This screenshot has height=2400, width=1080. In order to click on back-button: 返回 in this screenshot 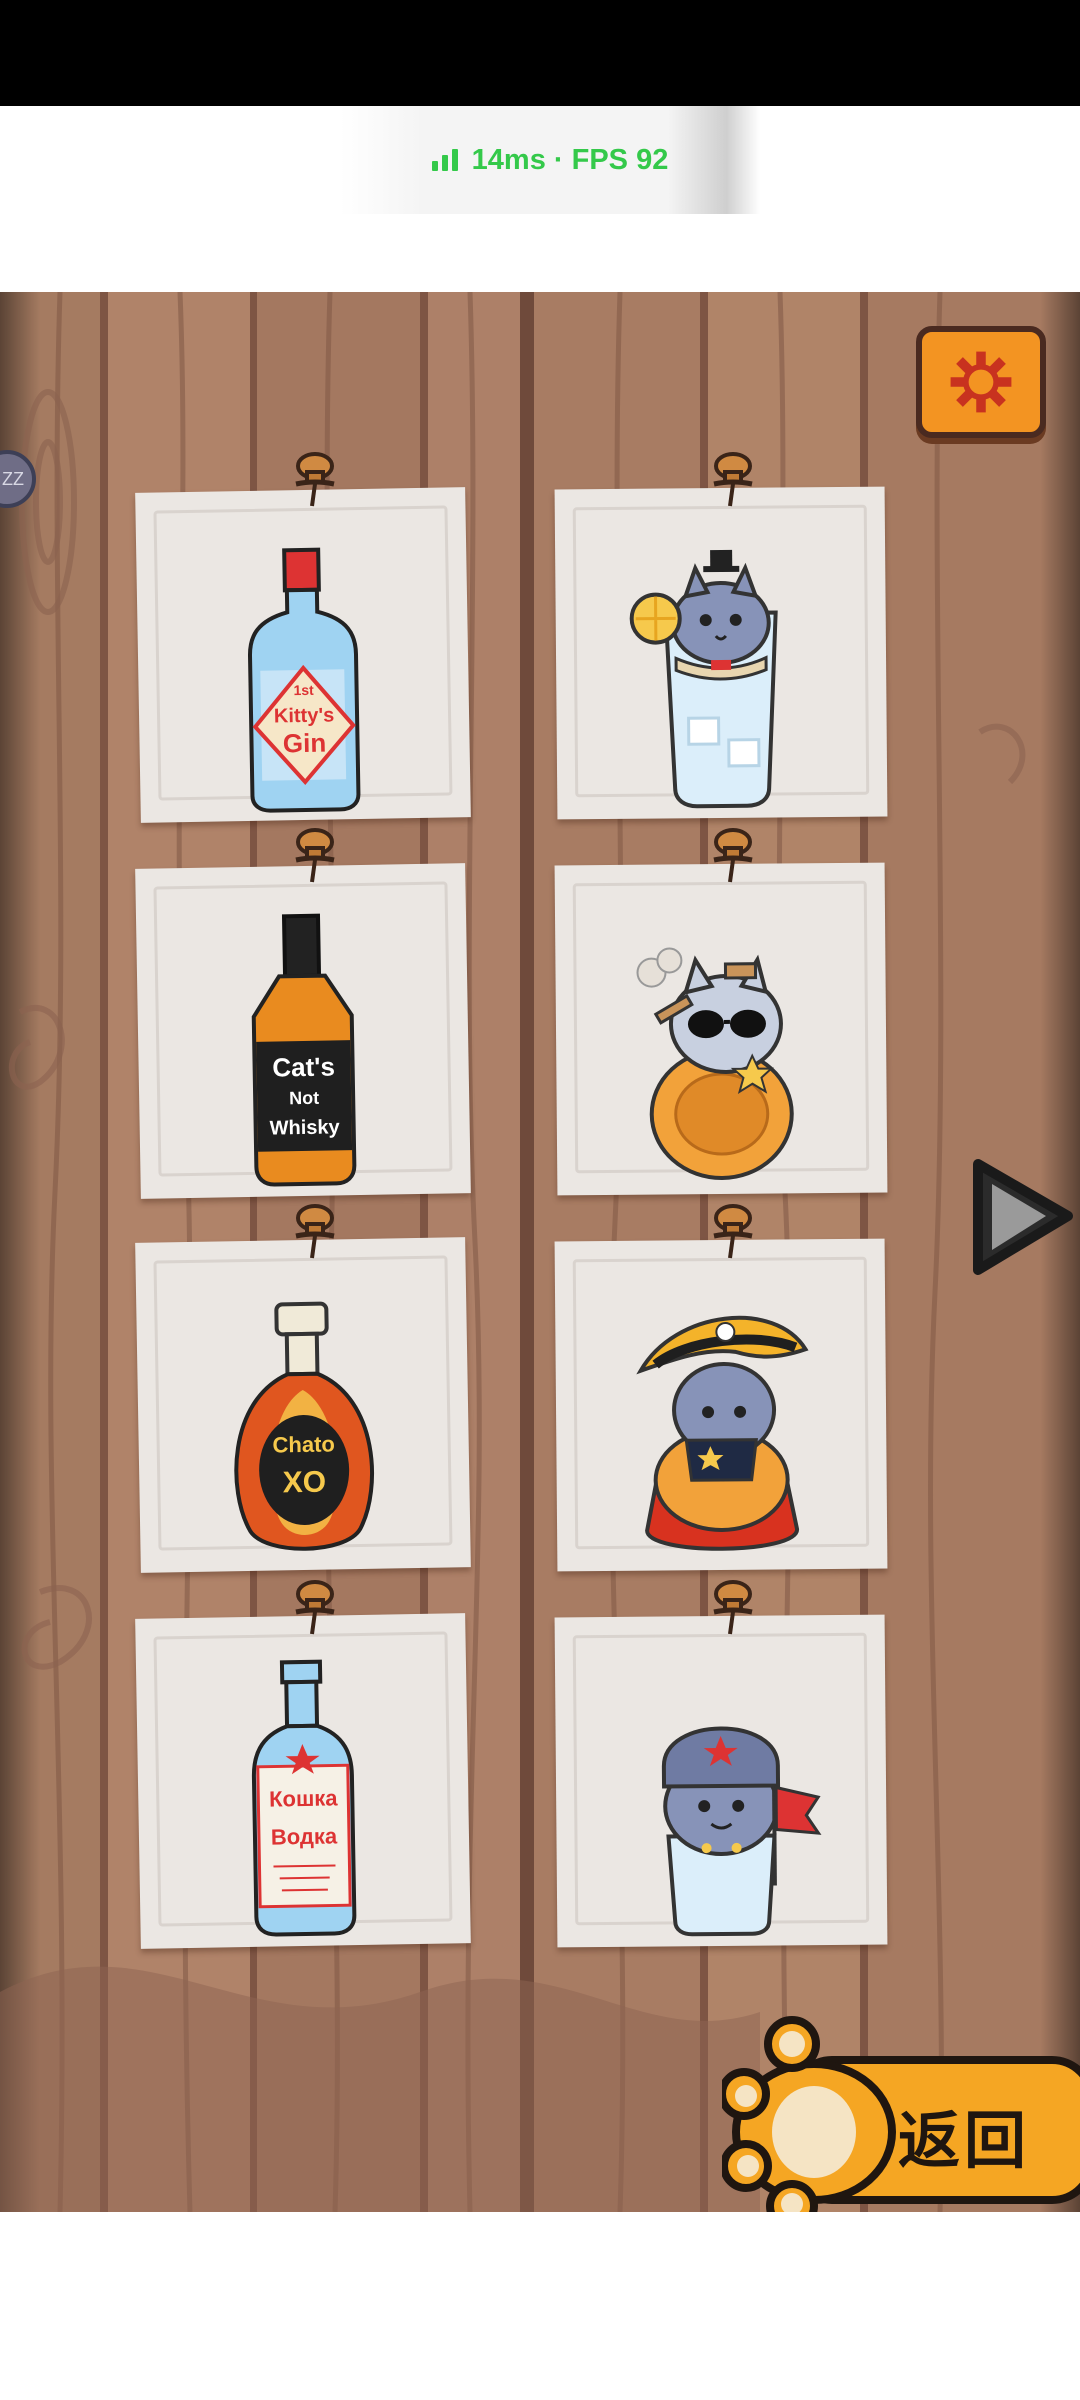, I will do `click(901, 2110)`.